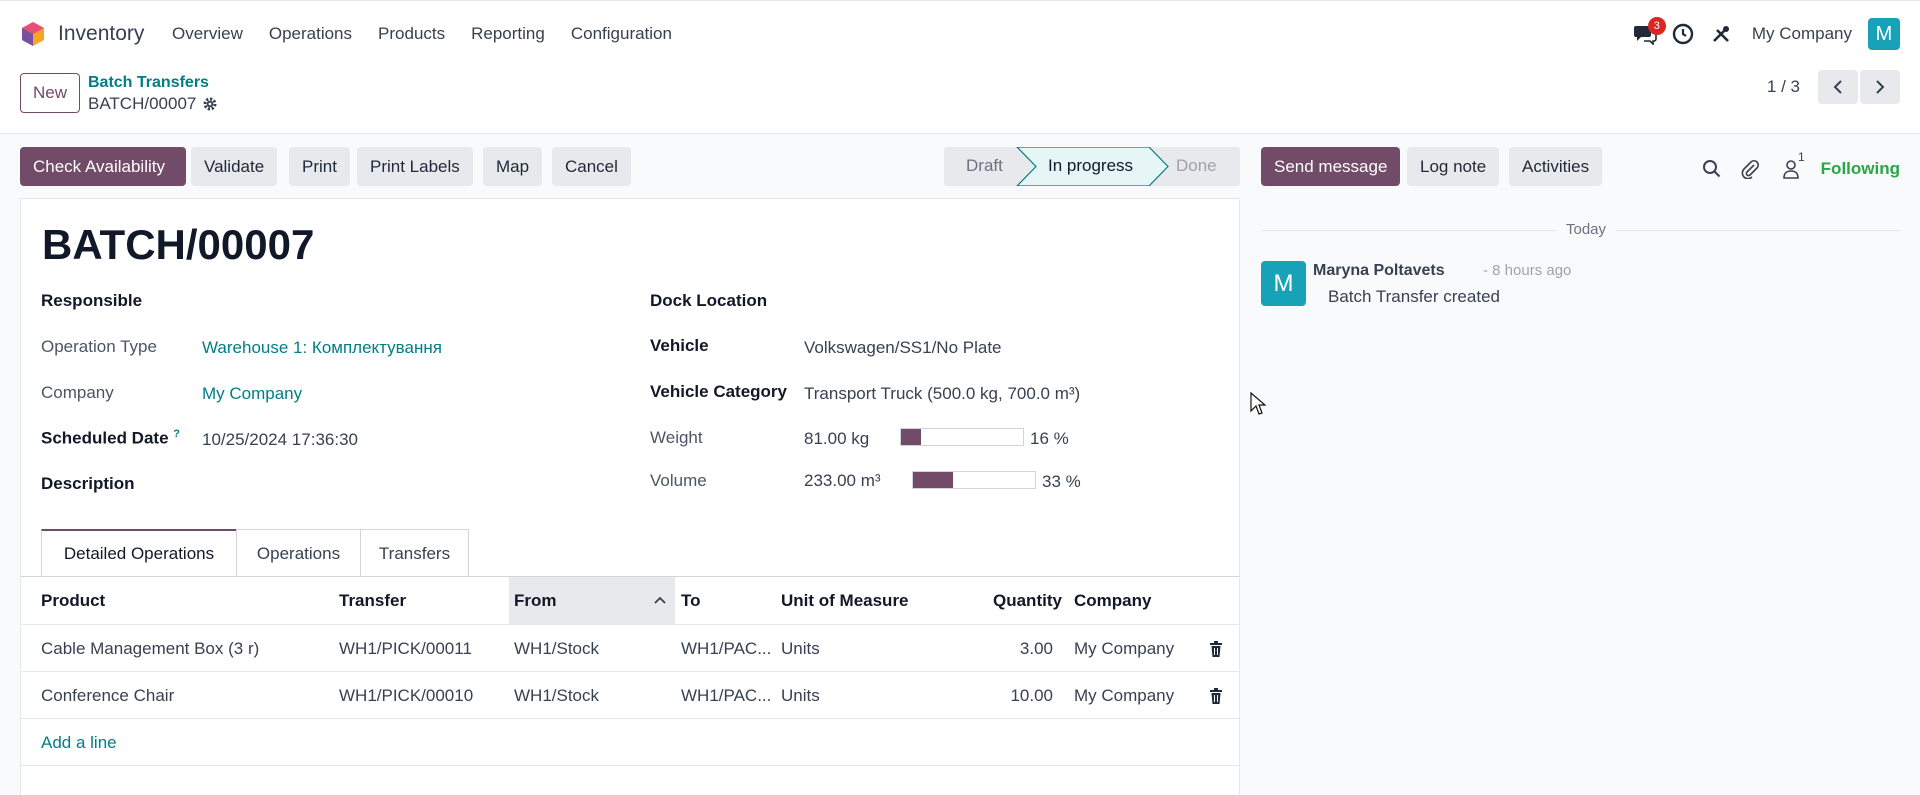 The width and height of the screenshot is (1920, 795). Describe the element at coordinates (1802, 34) in the screenshot. I see `company-switcher: My Company` at that location.